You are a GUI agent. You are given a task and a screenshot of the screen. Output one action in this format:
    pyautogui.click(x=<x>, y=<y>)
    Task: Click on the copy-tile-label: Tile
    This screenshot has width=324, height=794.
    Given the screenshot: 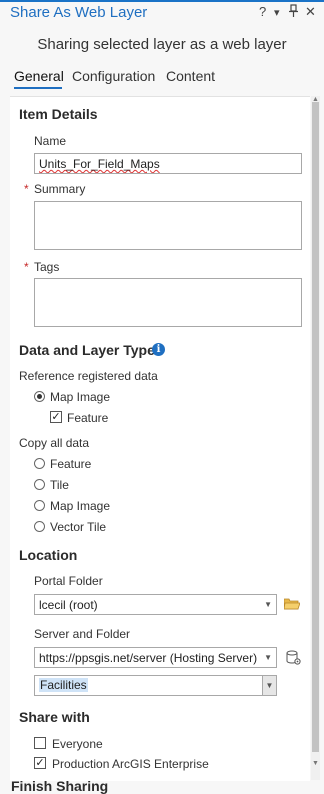 What is the action you would take?
    pyautogui.click(x=59, y=485)
    